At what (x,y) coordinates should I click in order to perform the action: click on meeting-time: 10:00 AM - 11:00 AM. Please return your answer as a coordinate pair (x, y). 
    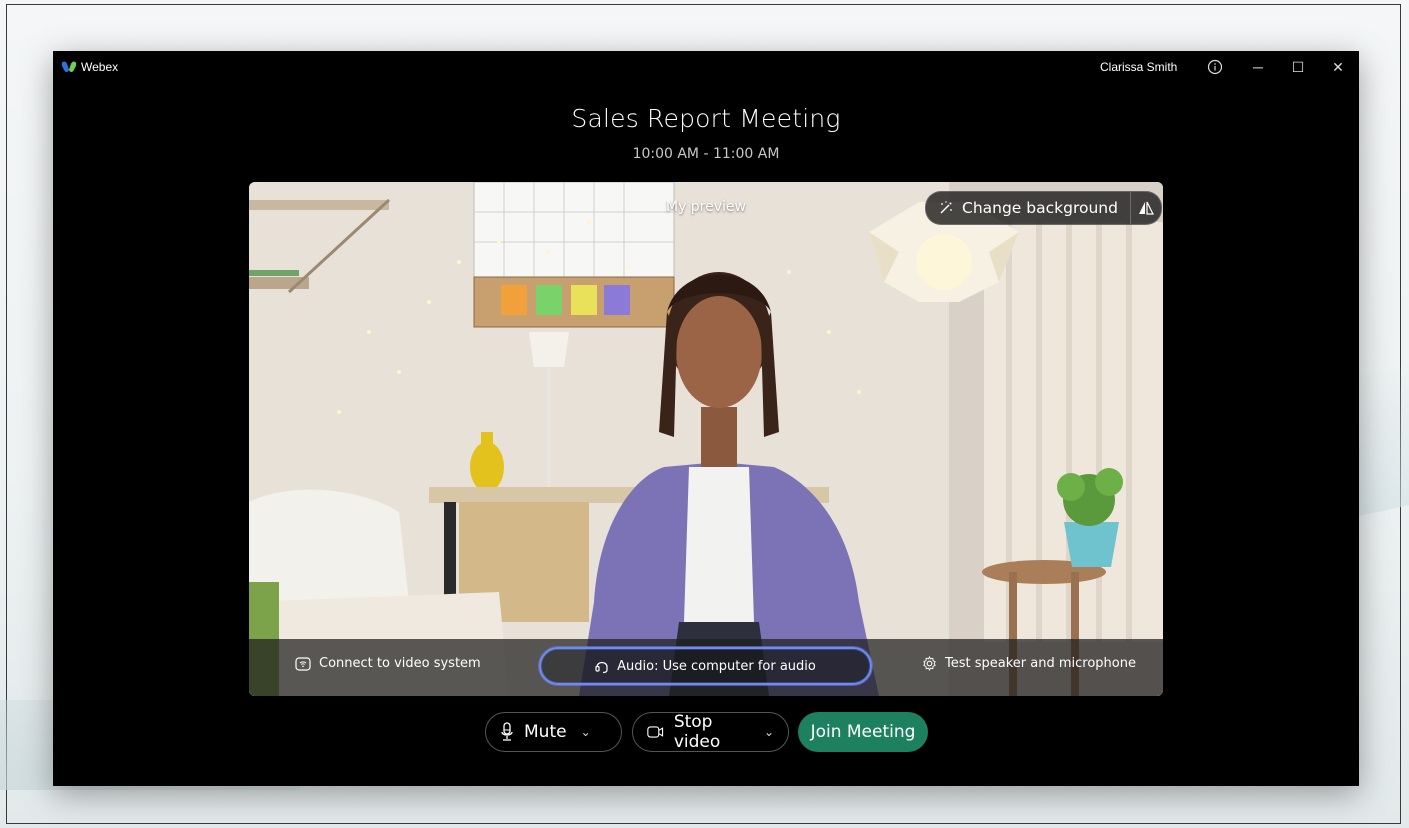
    Looking at the image, I should click on (706, 154).